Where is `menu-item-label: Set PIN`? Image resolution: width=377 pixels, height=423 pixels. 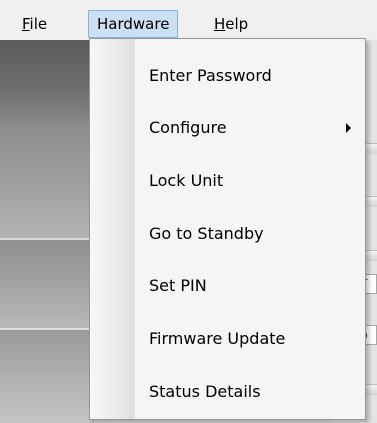 menu-item-label: Set PIN is located at coordinates (178, 285).